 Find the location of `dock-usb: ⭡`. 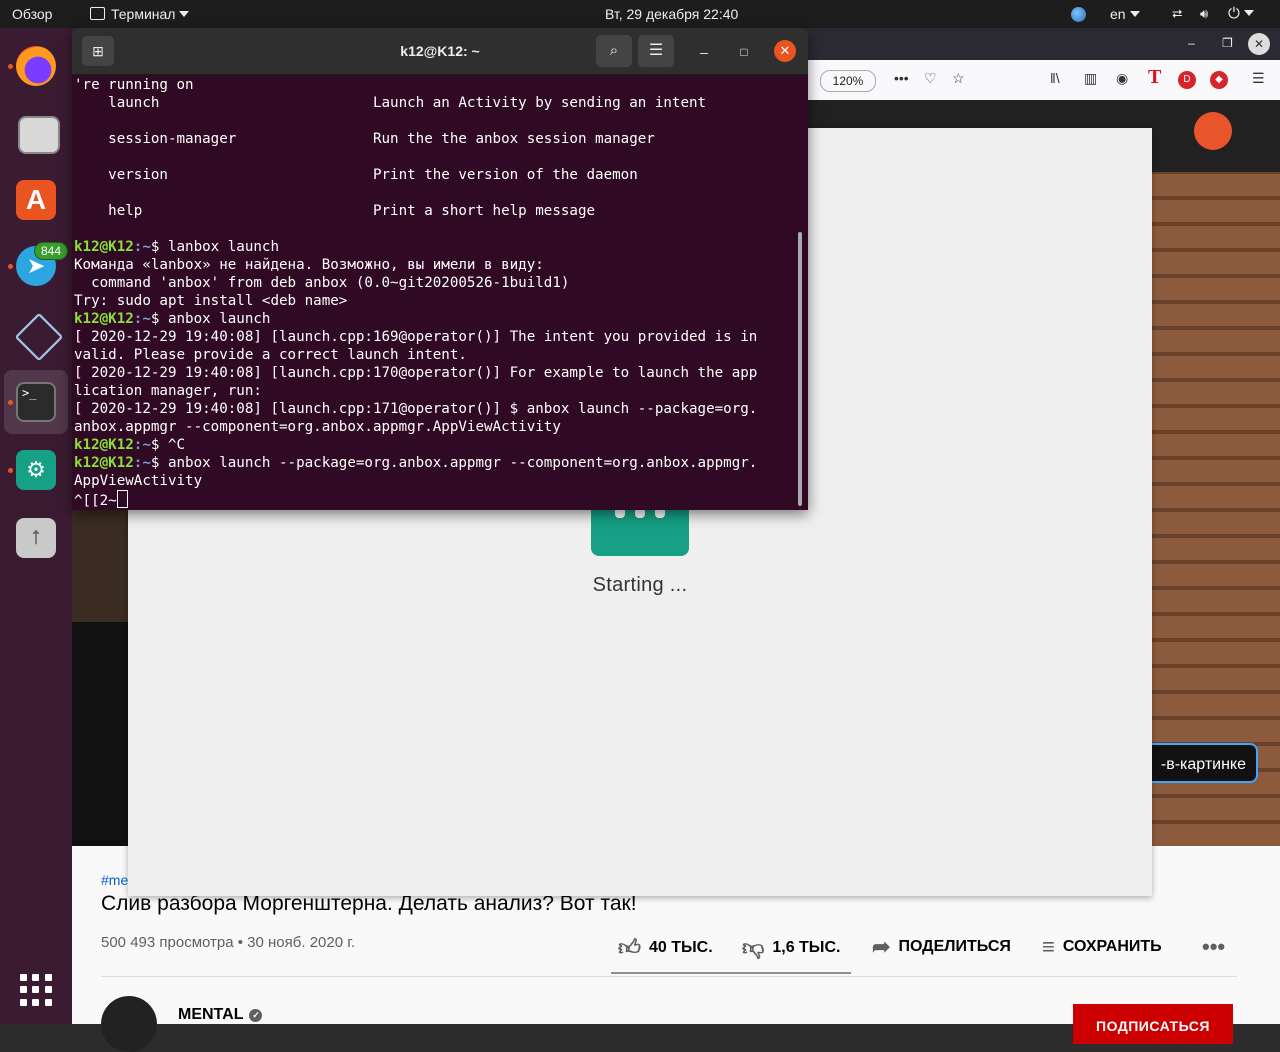

dock-usb: ⭡ is located at coordinates (36, 538).